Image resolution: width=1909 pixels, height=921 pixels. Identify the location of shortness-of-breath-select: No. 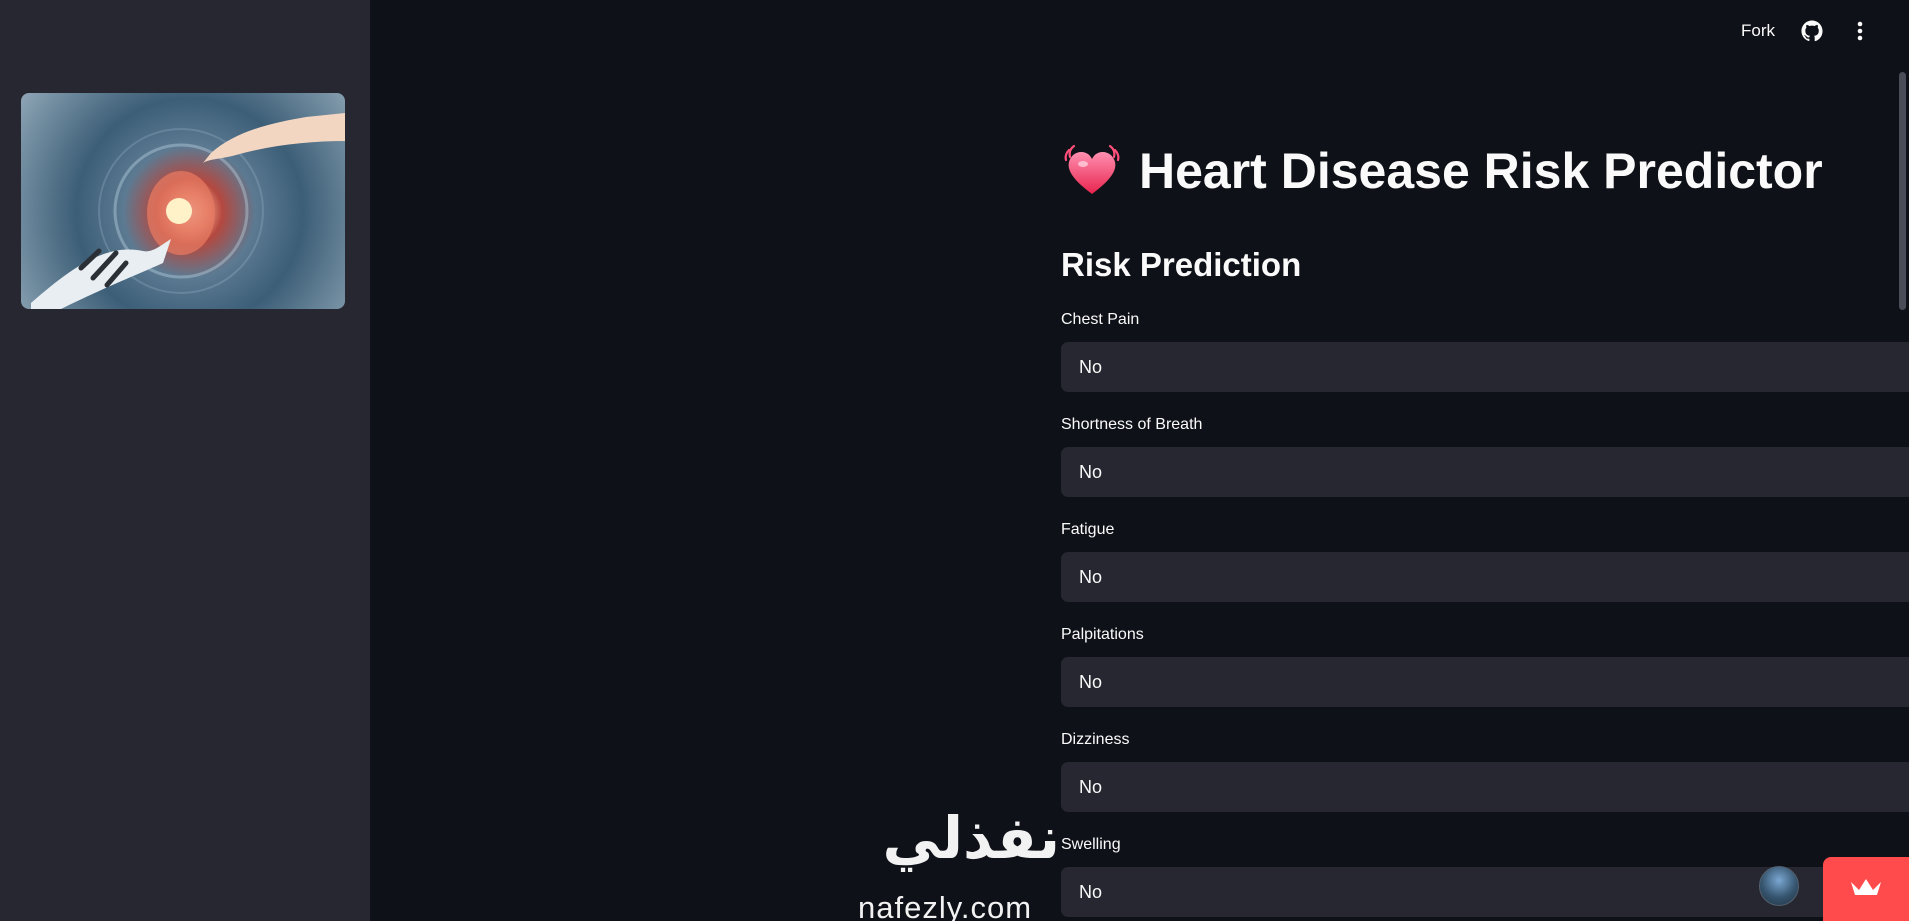
(1485, 472).